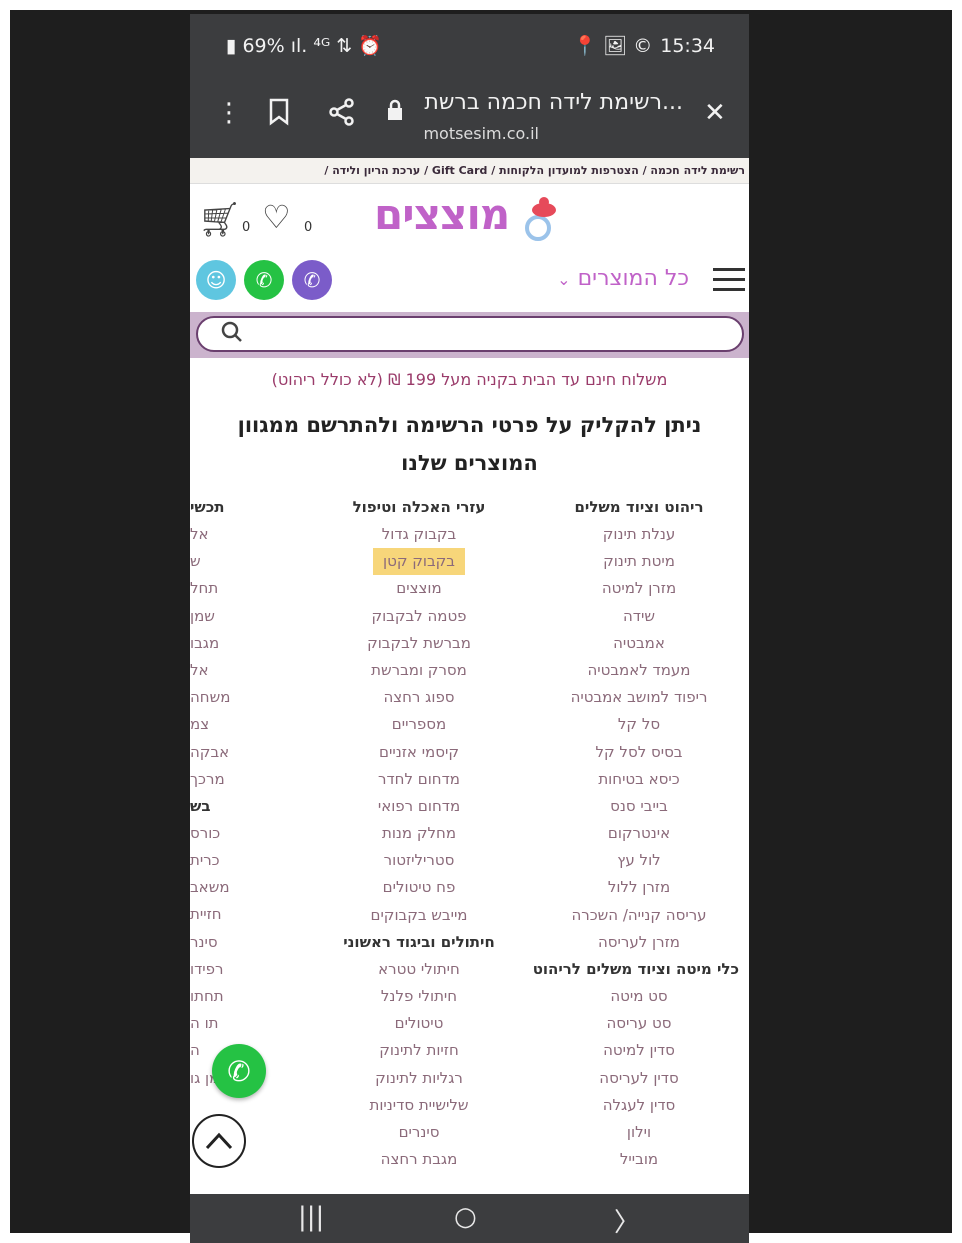  Describe the element at coordinates (216, 724) in the screenshot. I see `list-item: צמ` at that location.